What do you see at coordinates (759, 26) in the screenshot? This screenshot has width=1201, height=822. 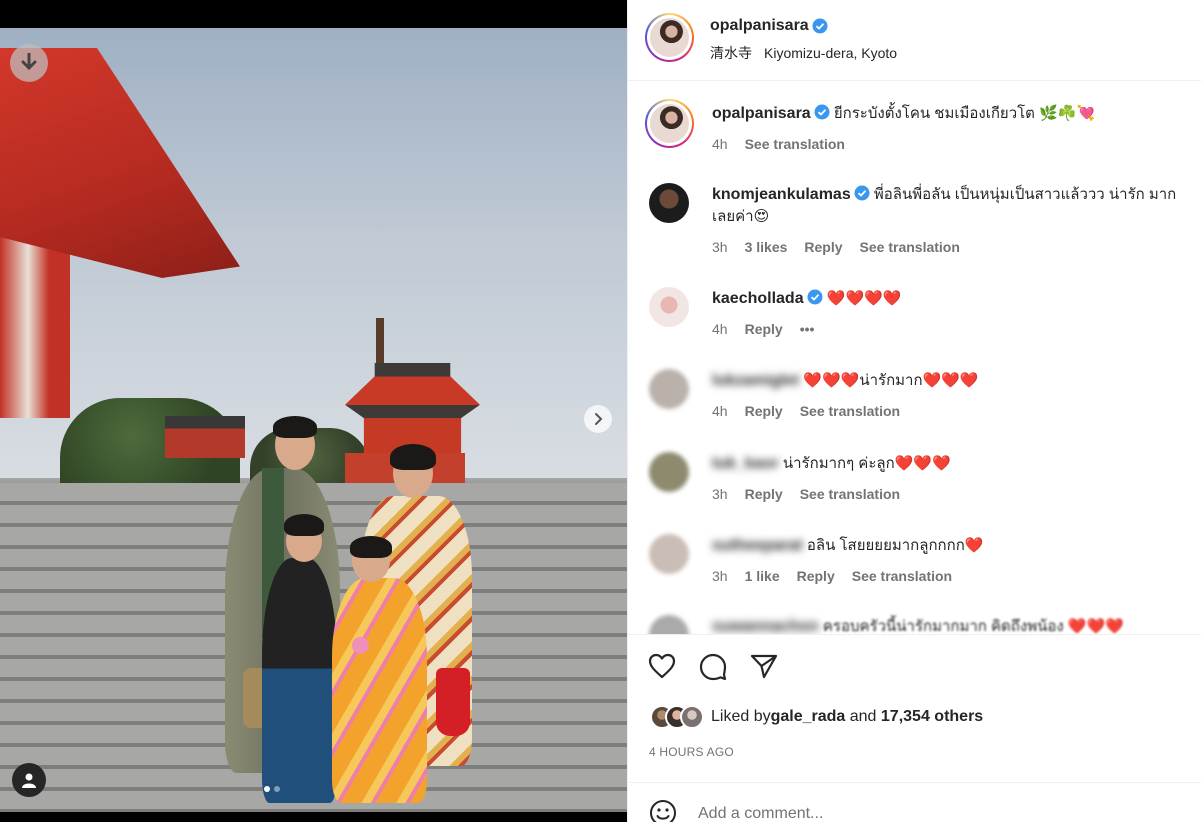 I see `author-username: opalpanisara` at bounding box center [759, 26].